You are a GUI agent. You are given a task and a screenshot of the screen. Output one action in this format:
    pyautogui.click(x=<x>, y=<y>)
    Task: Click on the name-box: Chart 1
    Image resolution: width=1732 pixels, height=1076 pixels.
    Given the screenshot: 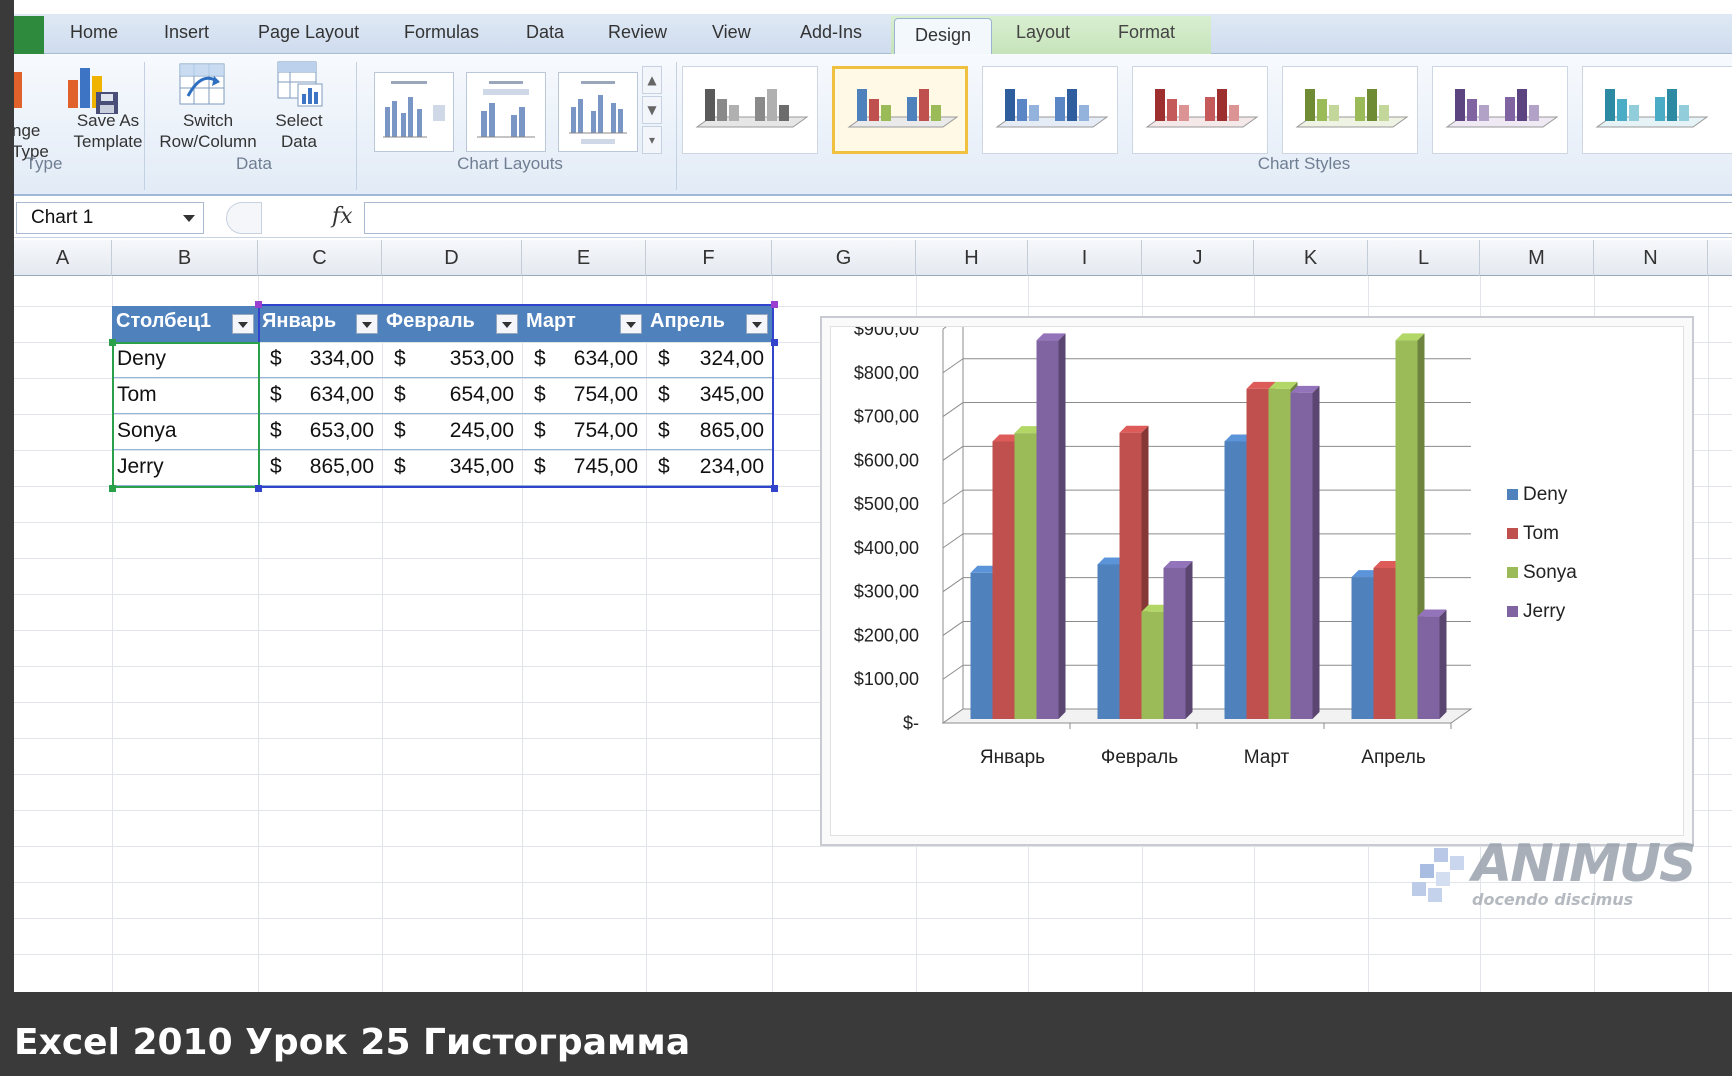 What is the action you would take?
    pyautogui.click(x=110, y=218)
    